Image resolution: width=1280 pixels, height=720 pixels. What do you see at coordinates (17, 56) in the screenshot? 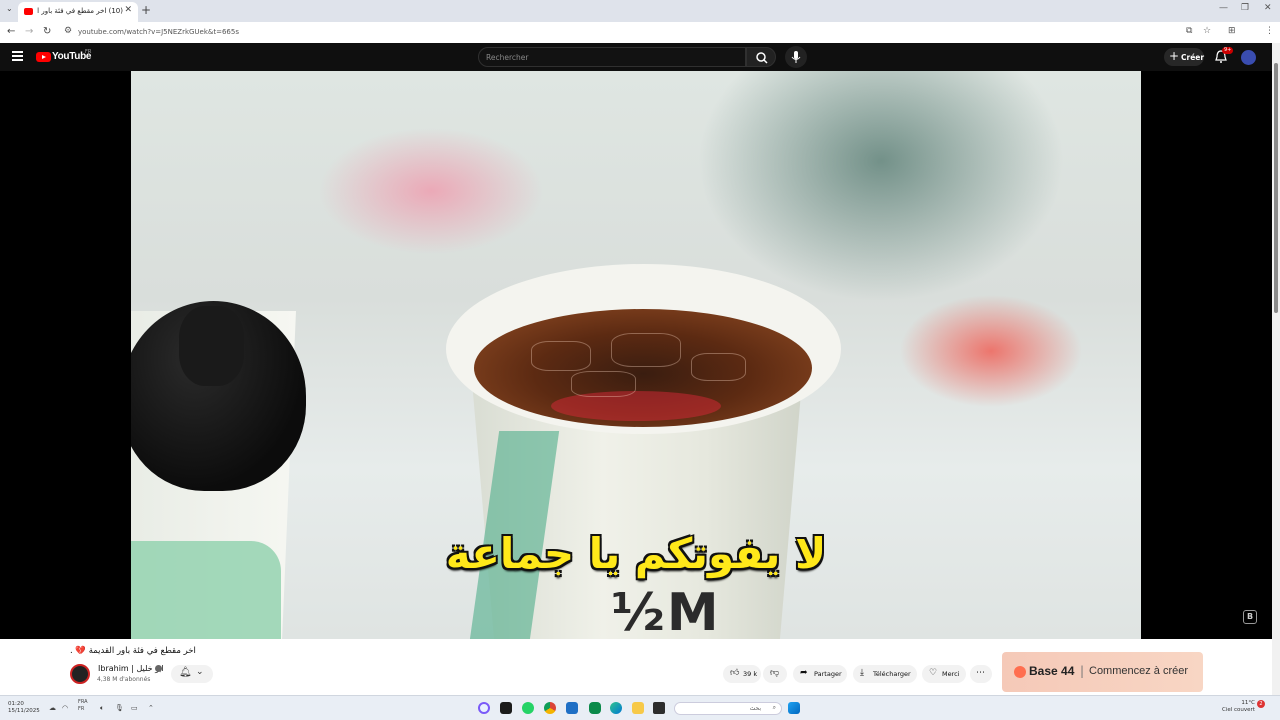
I see `menu-hamburger-icon` at bounding box center [17, 56].